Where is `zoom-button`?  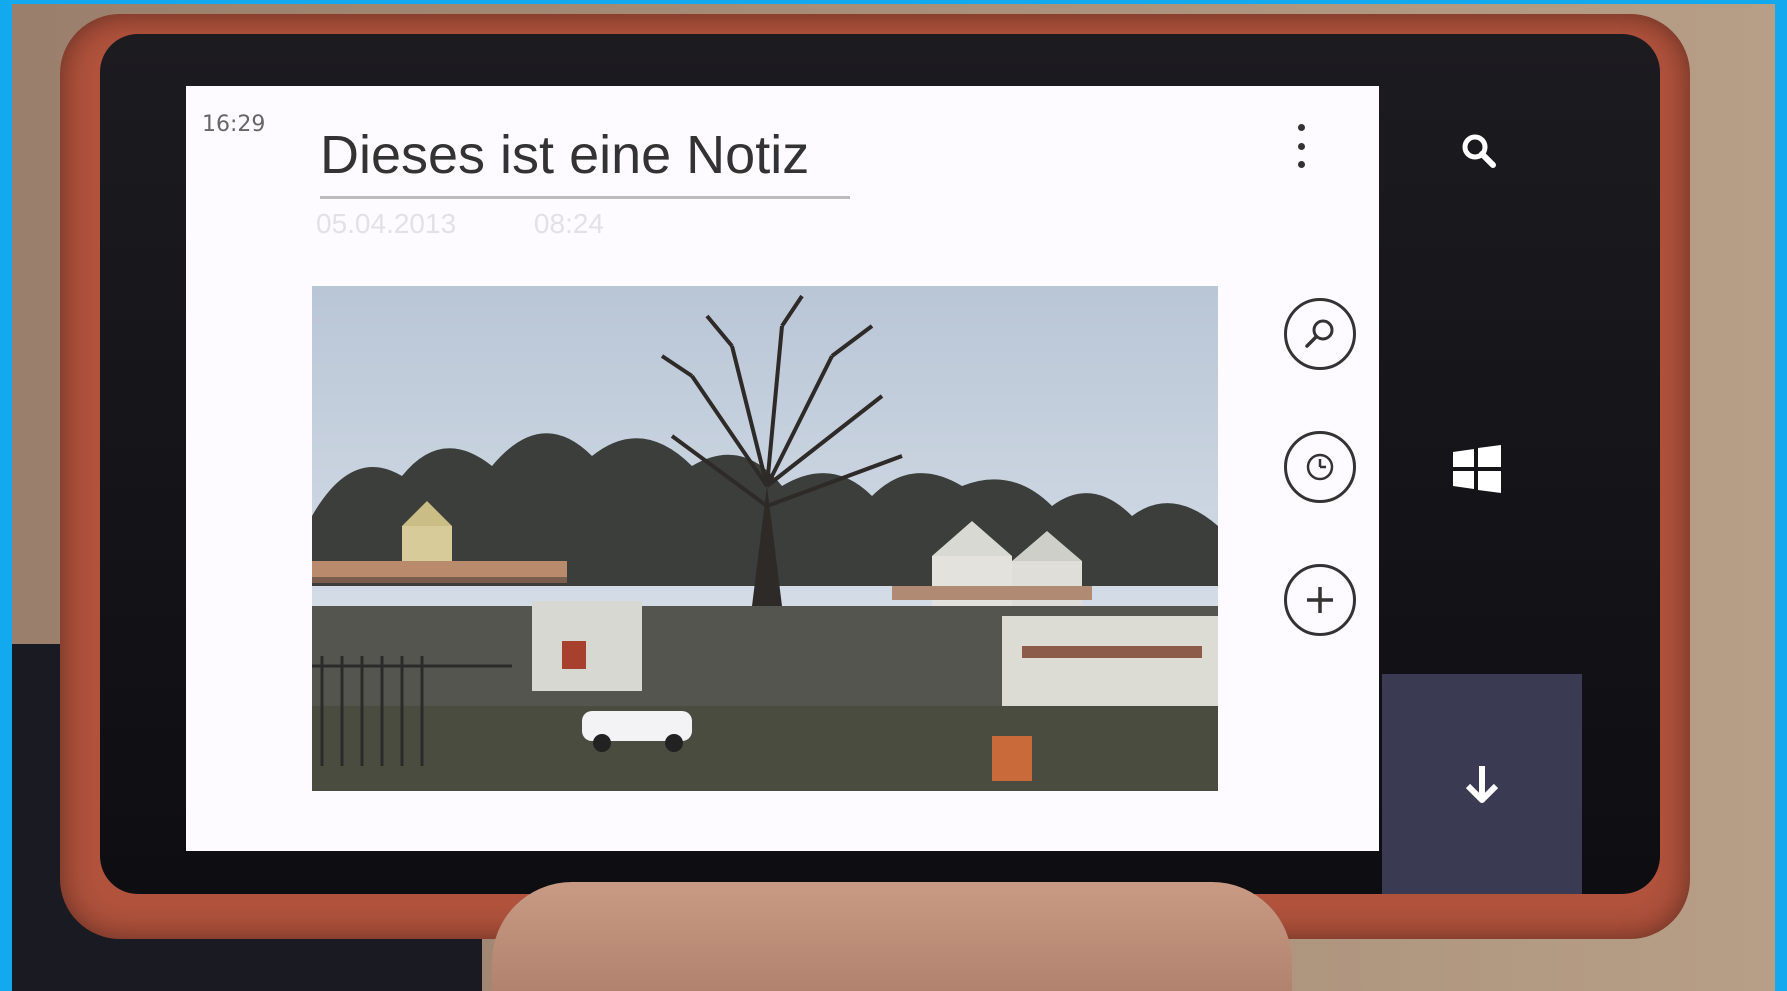 zoom-button is located at coordinates (1320, 334).